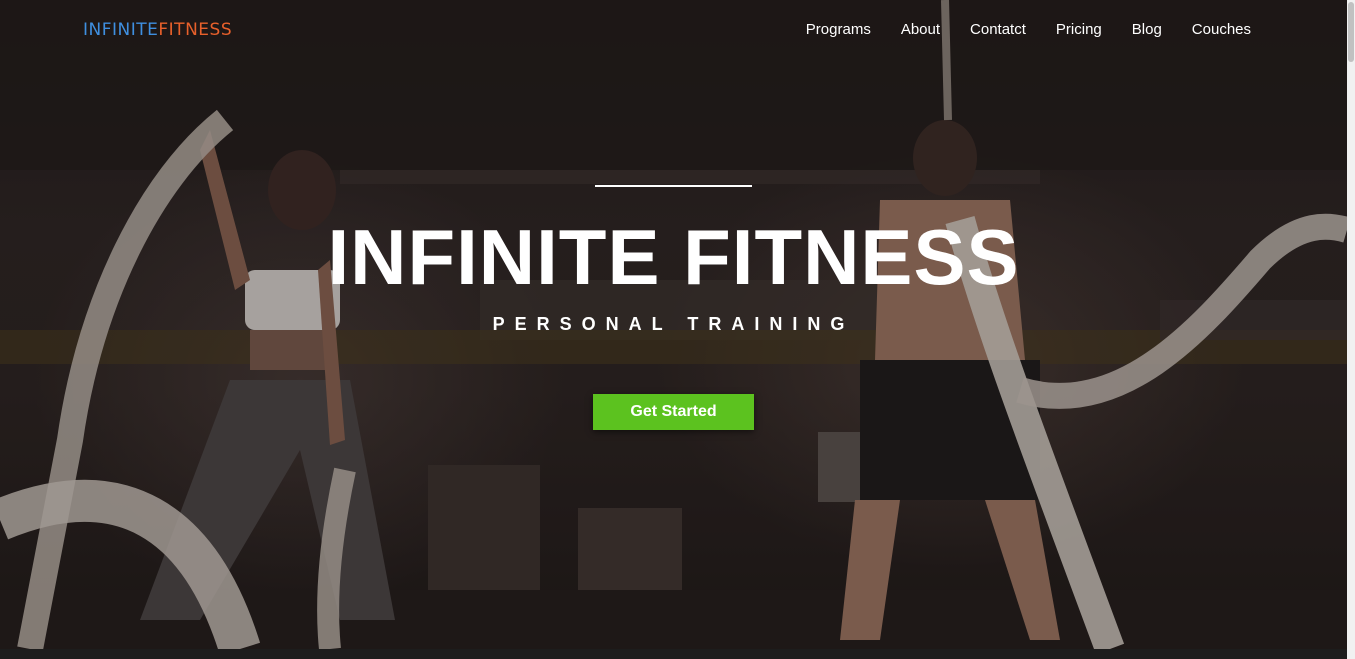  I want to click on hero-divider, so click(673, 186).